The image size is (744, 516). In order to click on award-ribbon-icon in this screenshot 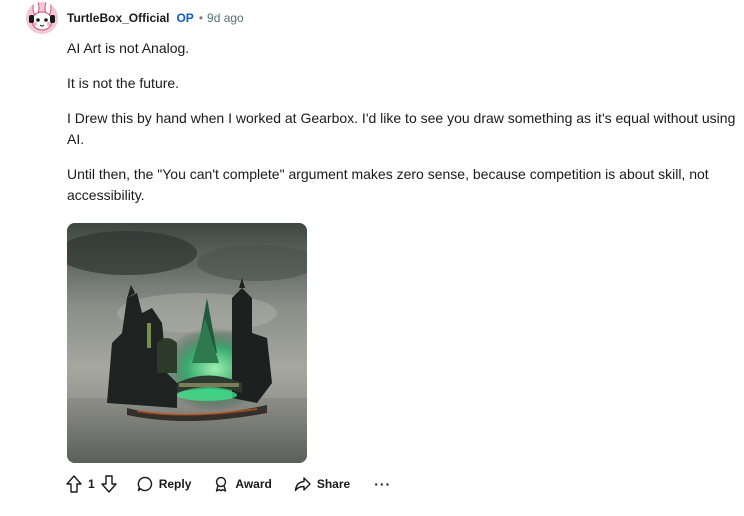, I will do `click(221, 484)`.